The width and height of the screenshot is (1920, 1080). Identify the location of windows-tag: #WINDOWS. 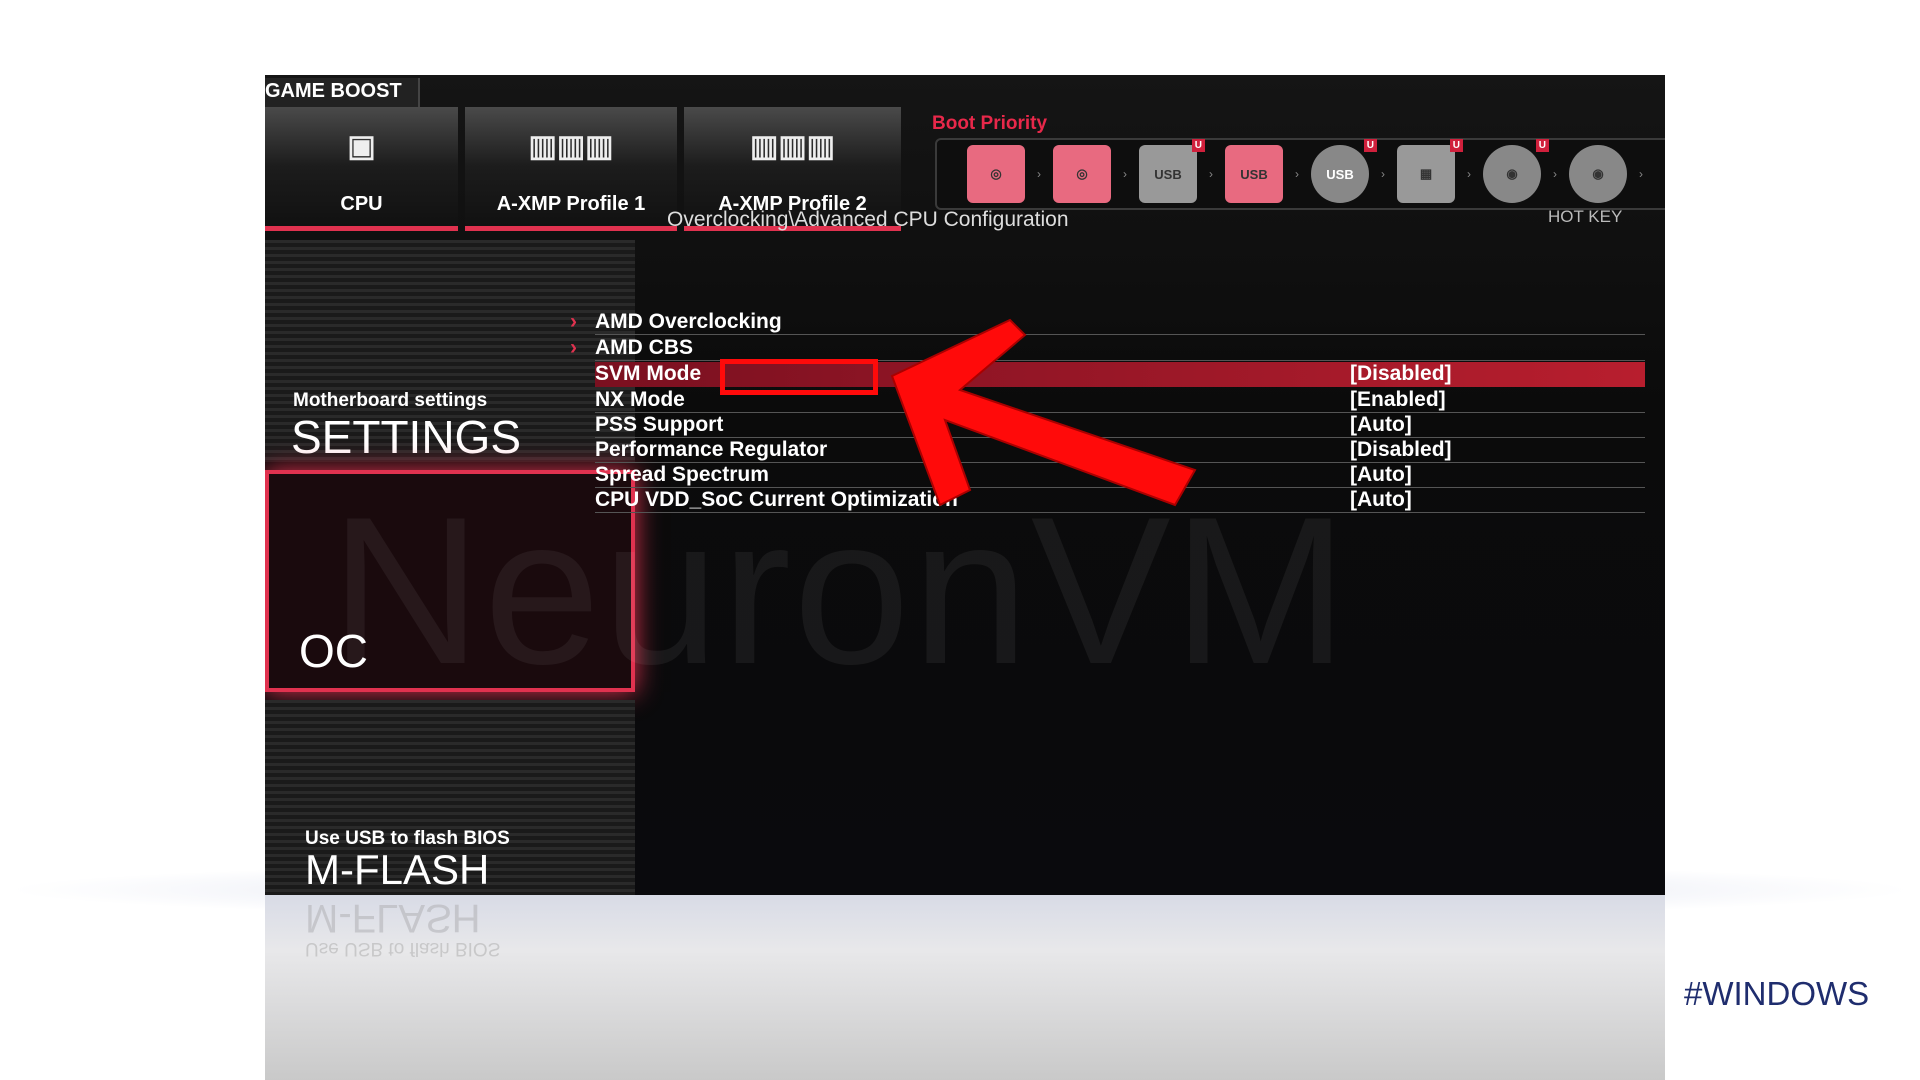
(1777, 993).